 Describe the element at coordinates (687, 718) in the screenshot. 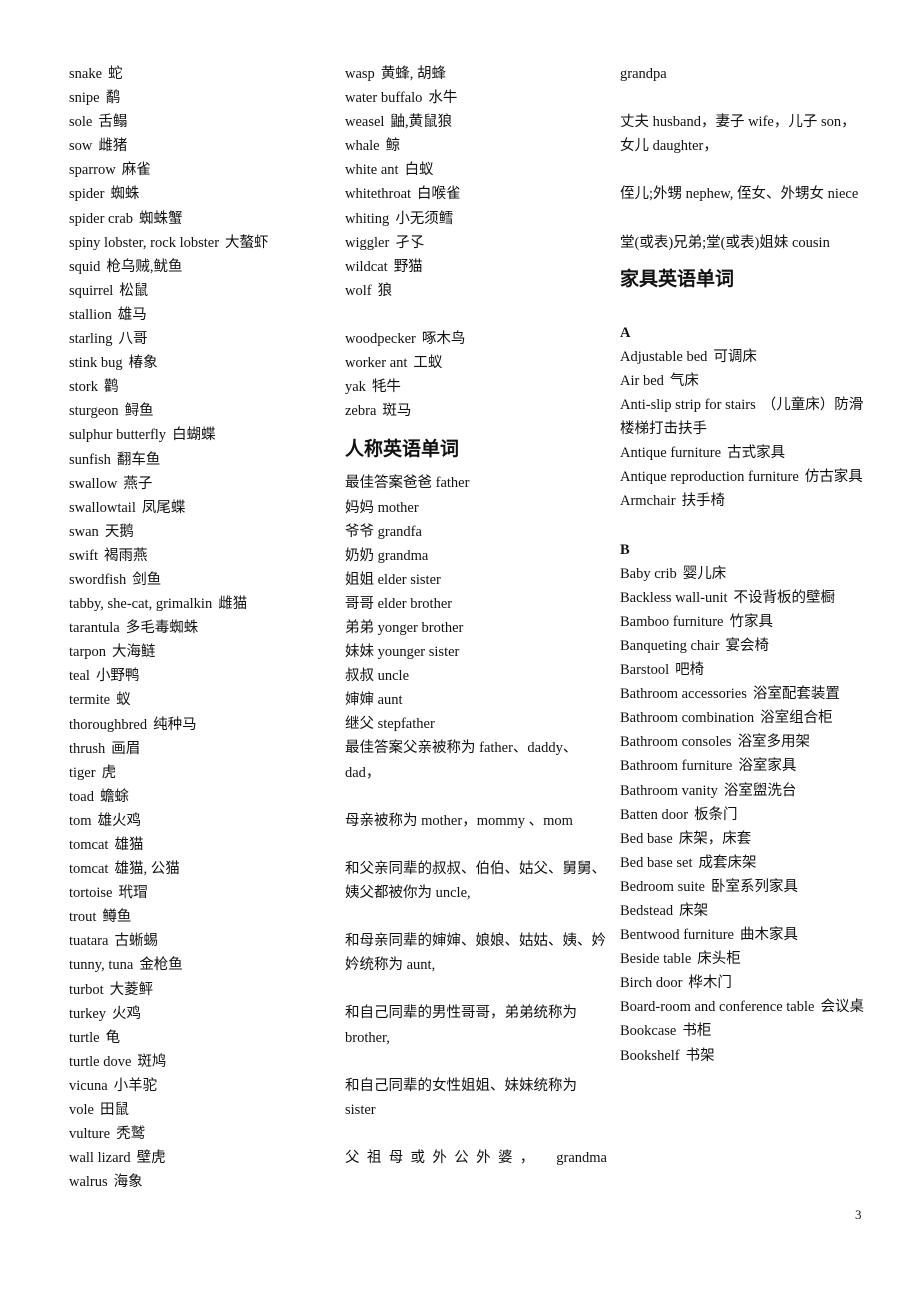

I see `english-term: Bathroom combination` at that location.